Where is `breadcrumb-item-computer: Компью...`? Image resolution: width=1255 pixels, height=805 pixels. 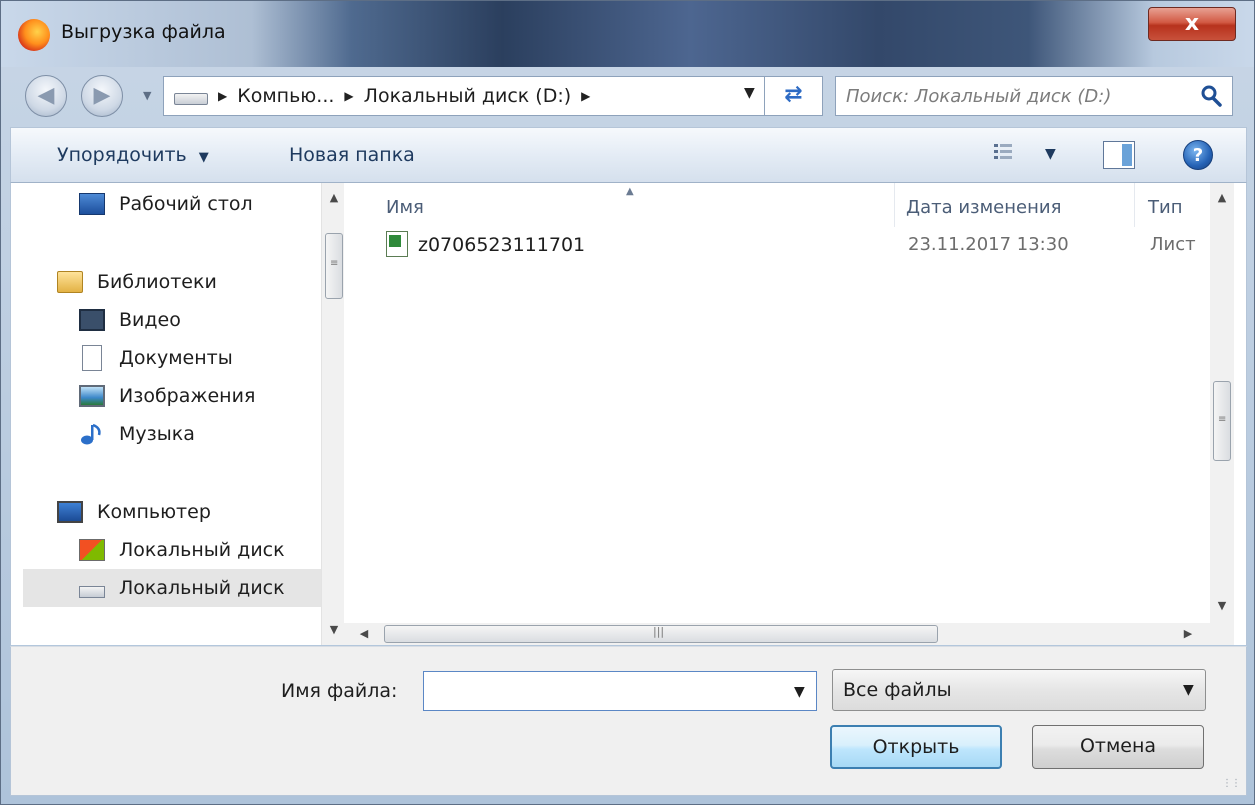
breadcrumb-item-computer: Компью... is located at coordinates (285, 96).